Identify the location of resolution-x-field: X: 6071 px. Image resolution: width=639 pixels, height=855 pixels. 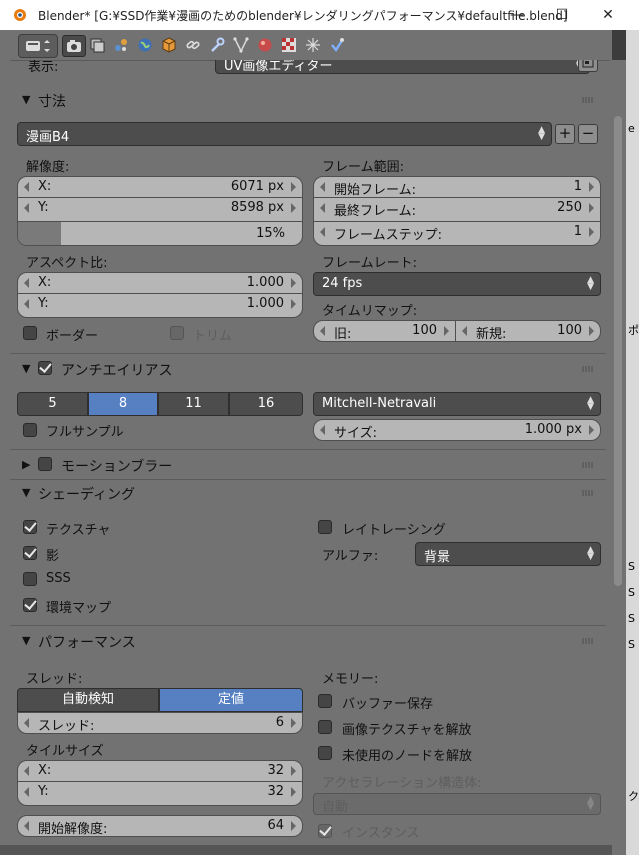
(160, 187).